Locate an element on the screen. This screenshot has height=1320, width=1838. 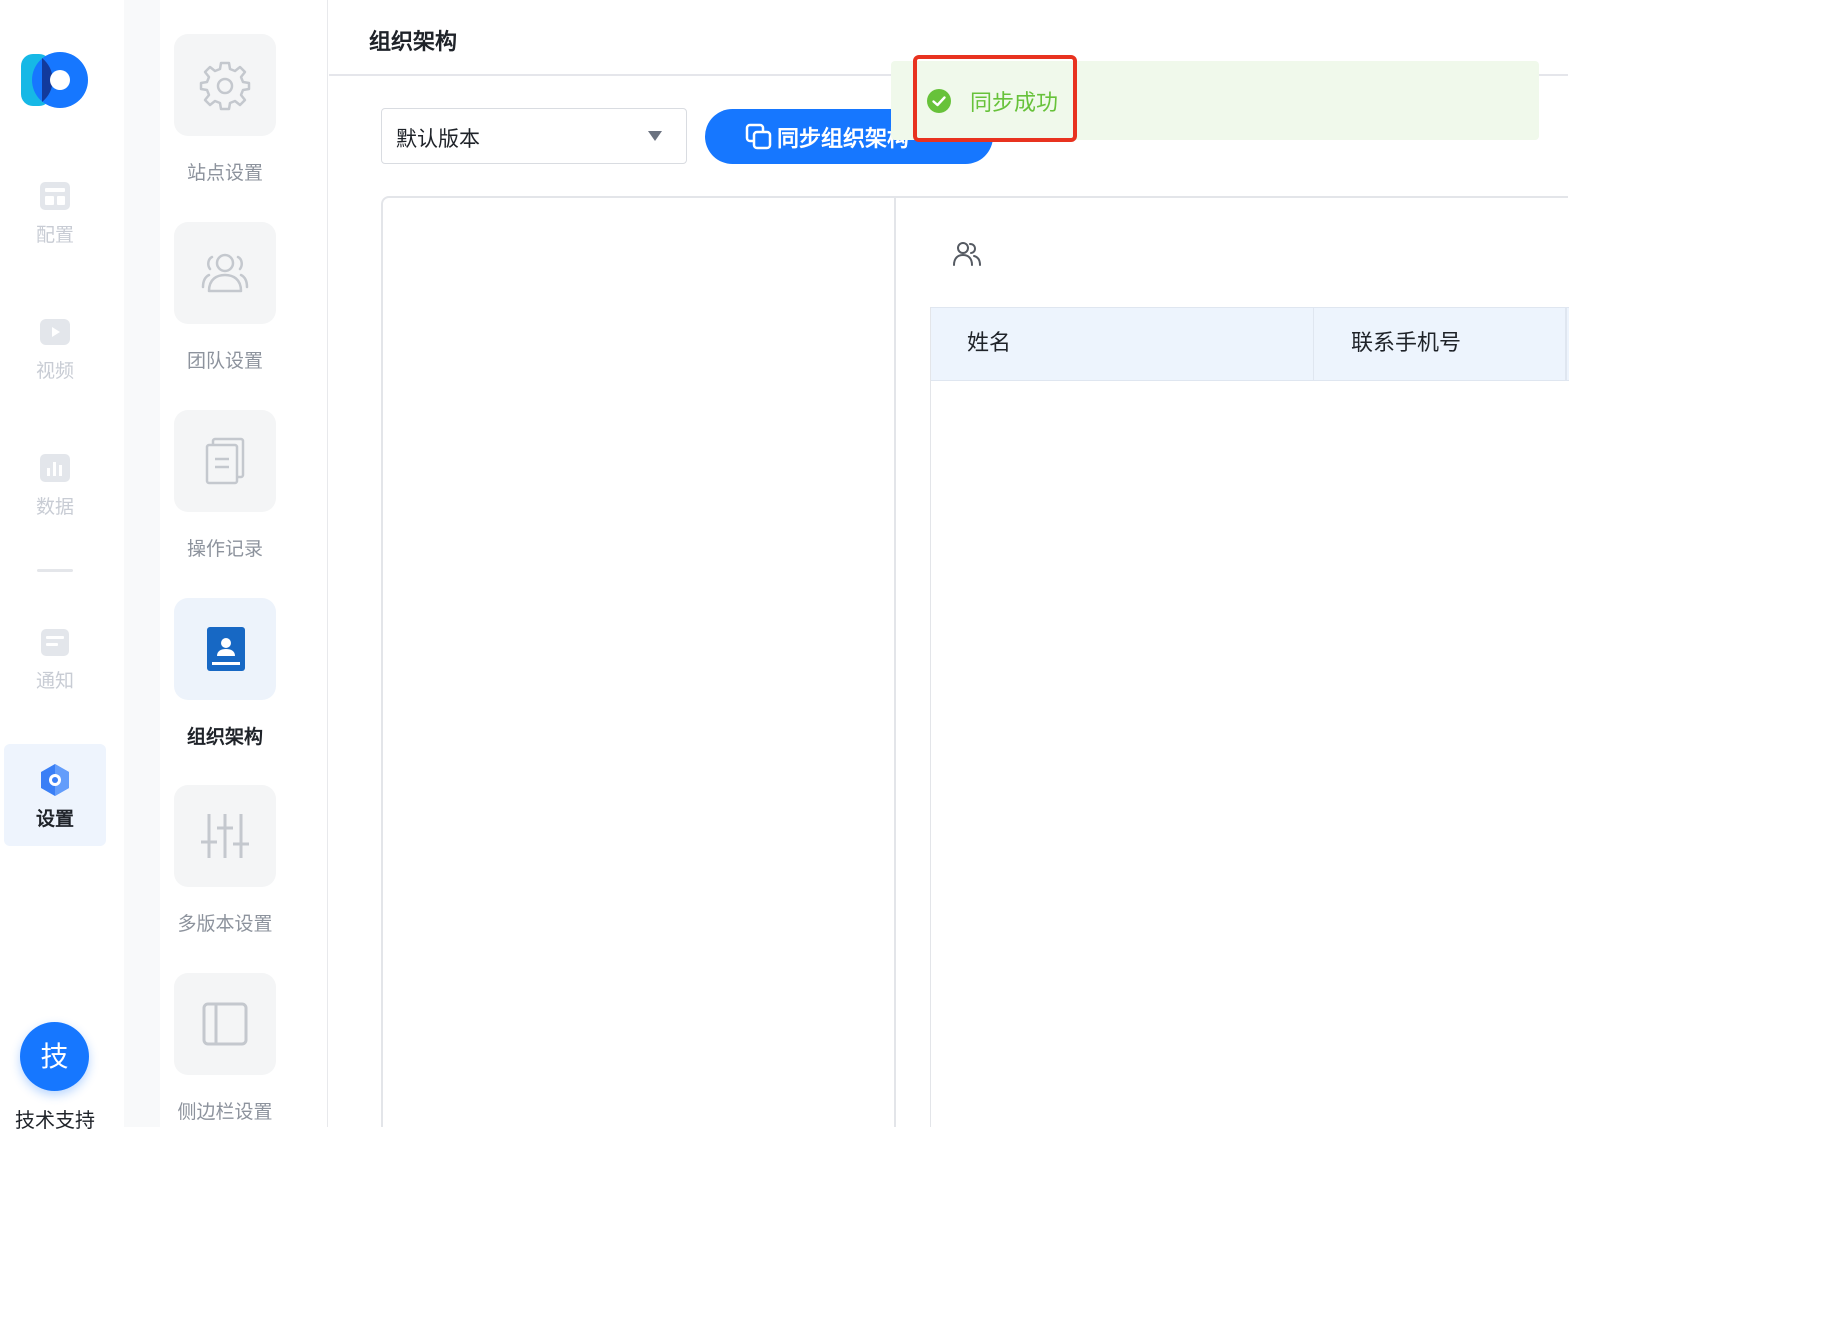
panel-divider is located at coordinates (895, 661).